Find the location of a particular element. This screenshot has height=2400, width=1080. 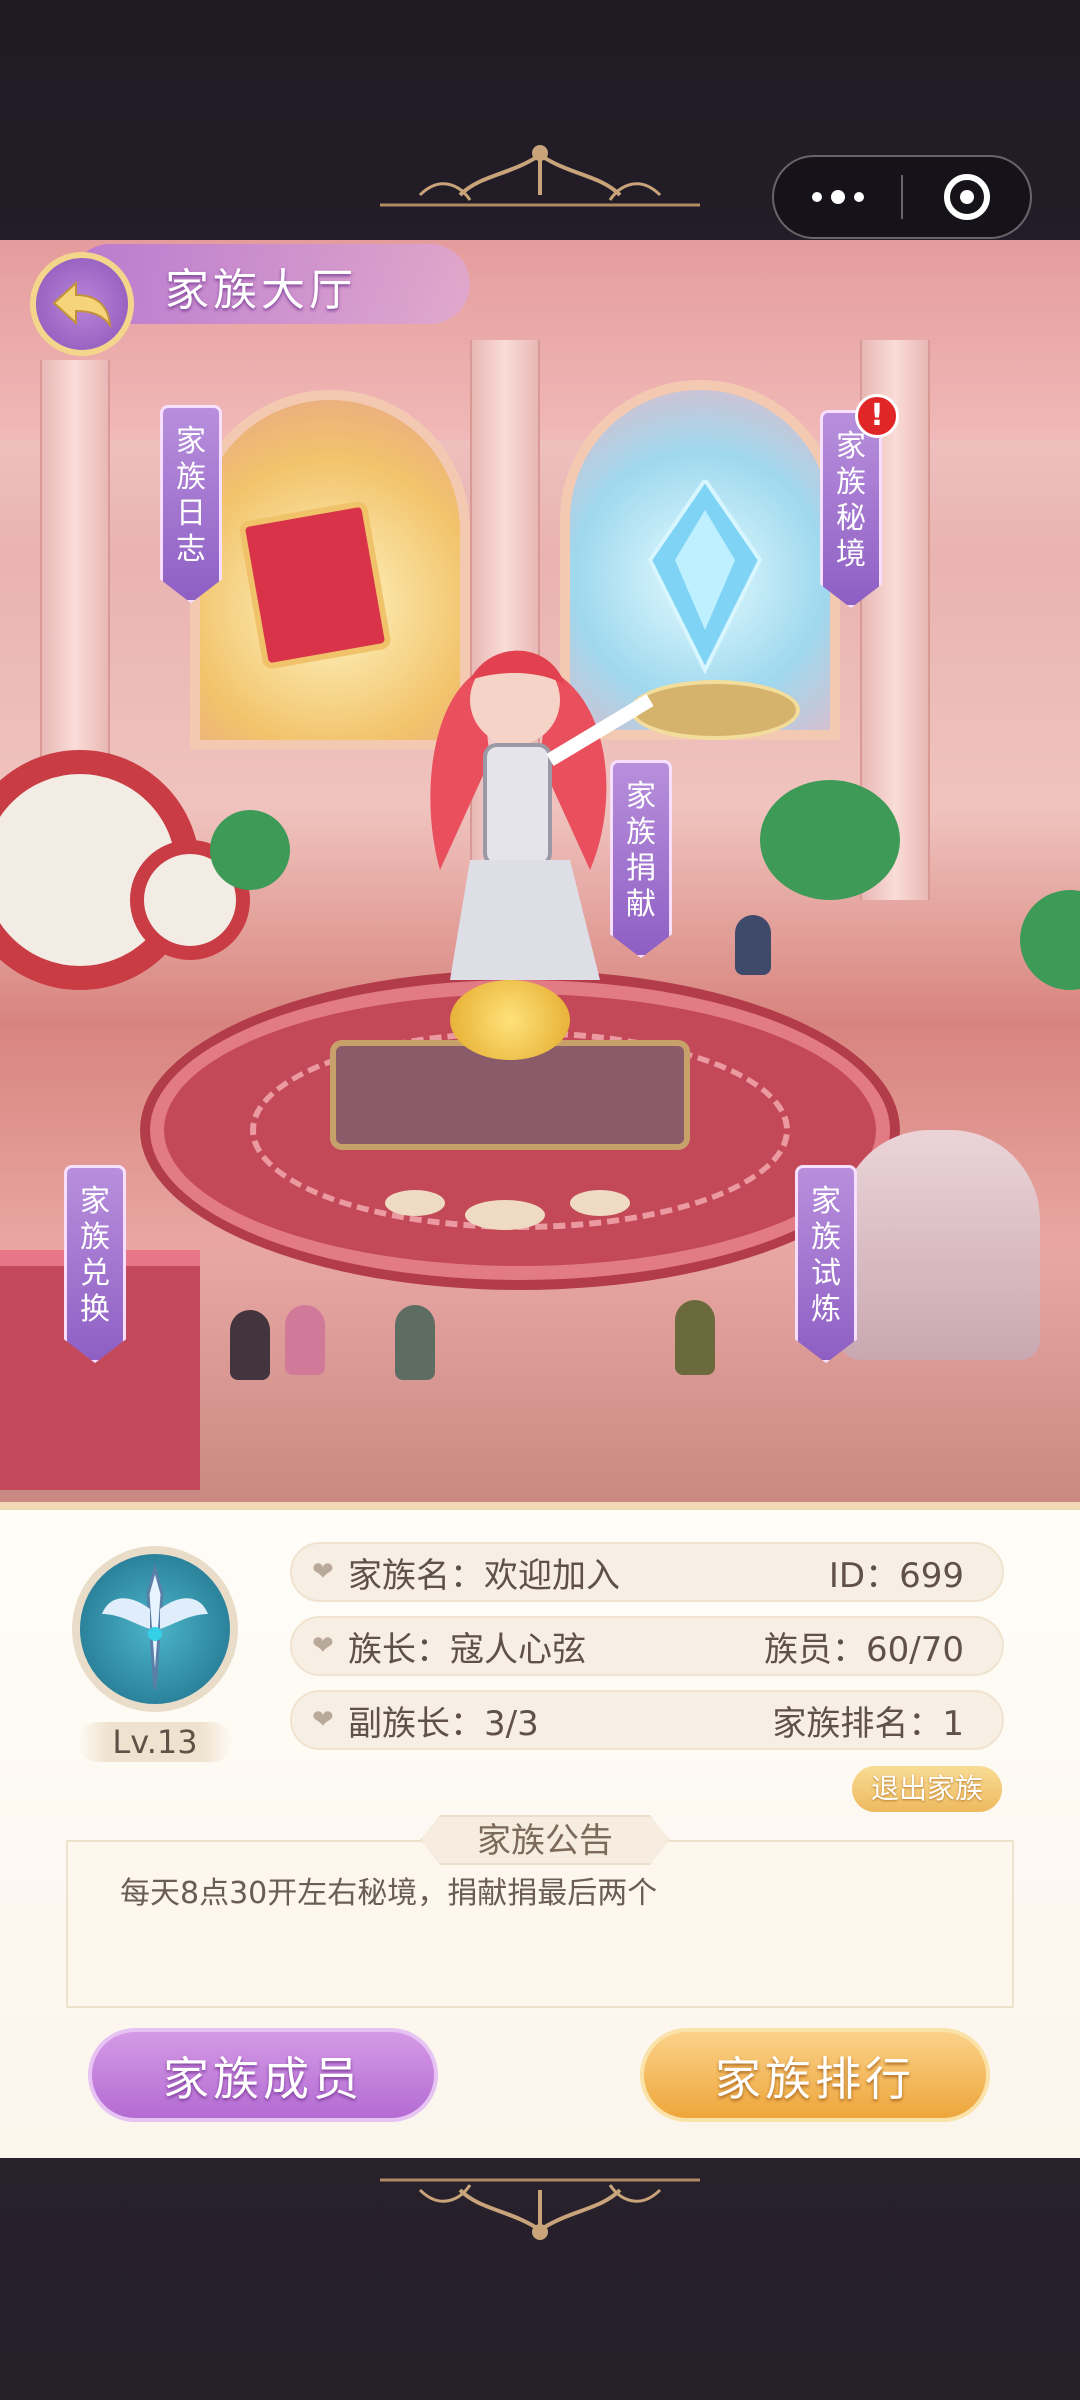

top-ornament is located at coordinates (540, 176).